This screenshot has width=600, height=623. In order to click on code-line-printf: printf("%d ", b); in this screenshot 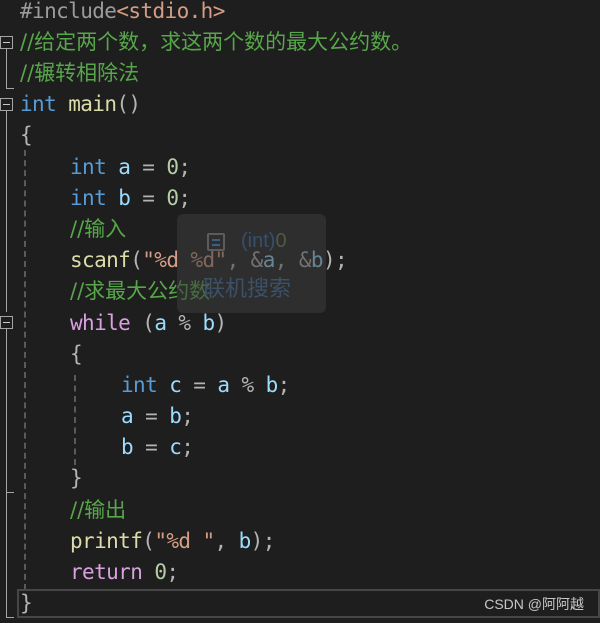, I will do `click(172, 541)`.